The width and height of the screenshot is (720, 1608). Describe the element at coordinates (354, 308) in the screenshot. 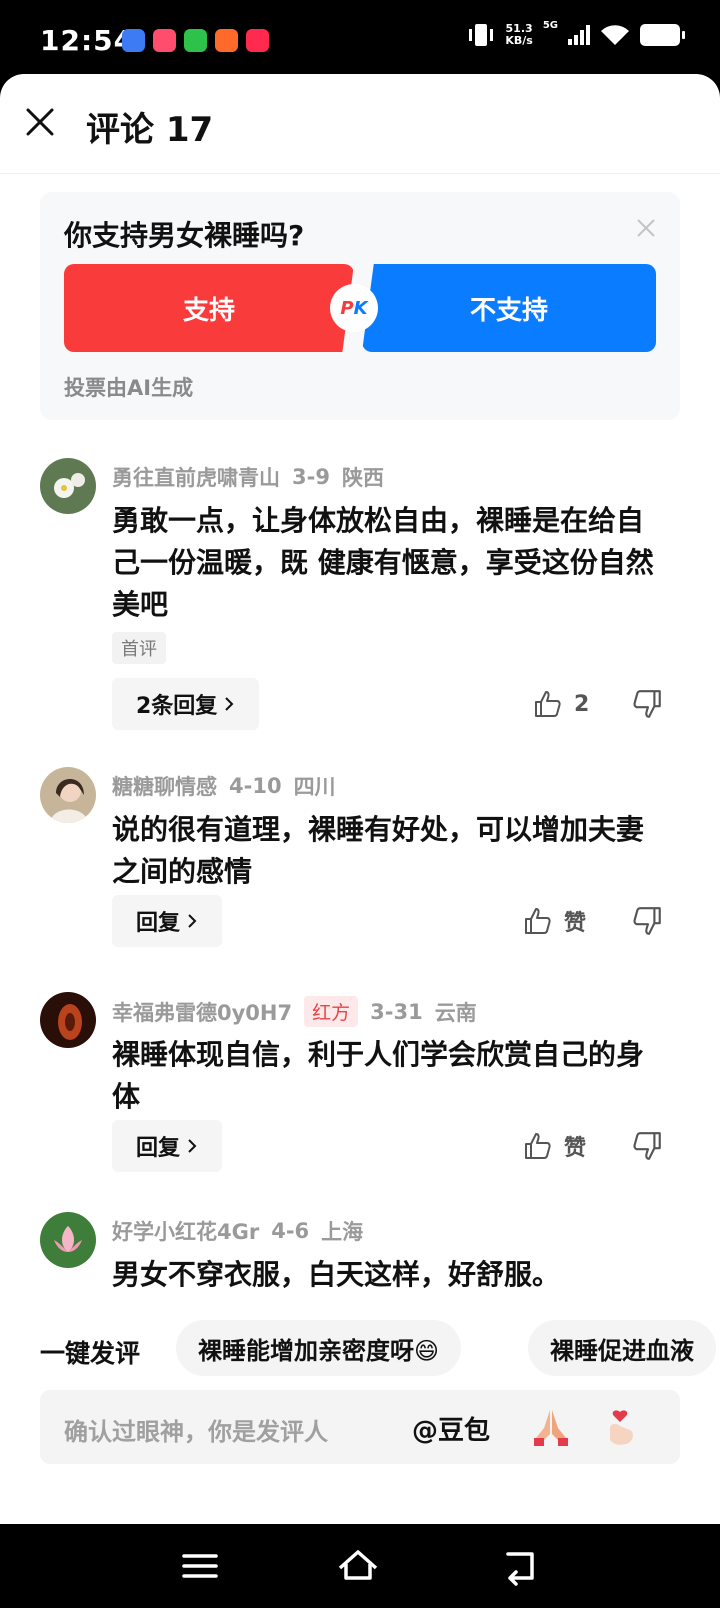

I see `pk-badge: PK` at that location.